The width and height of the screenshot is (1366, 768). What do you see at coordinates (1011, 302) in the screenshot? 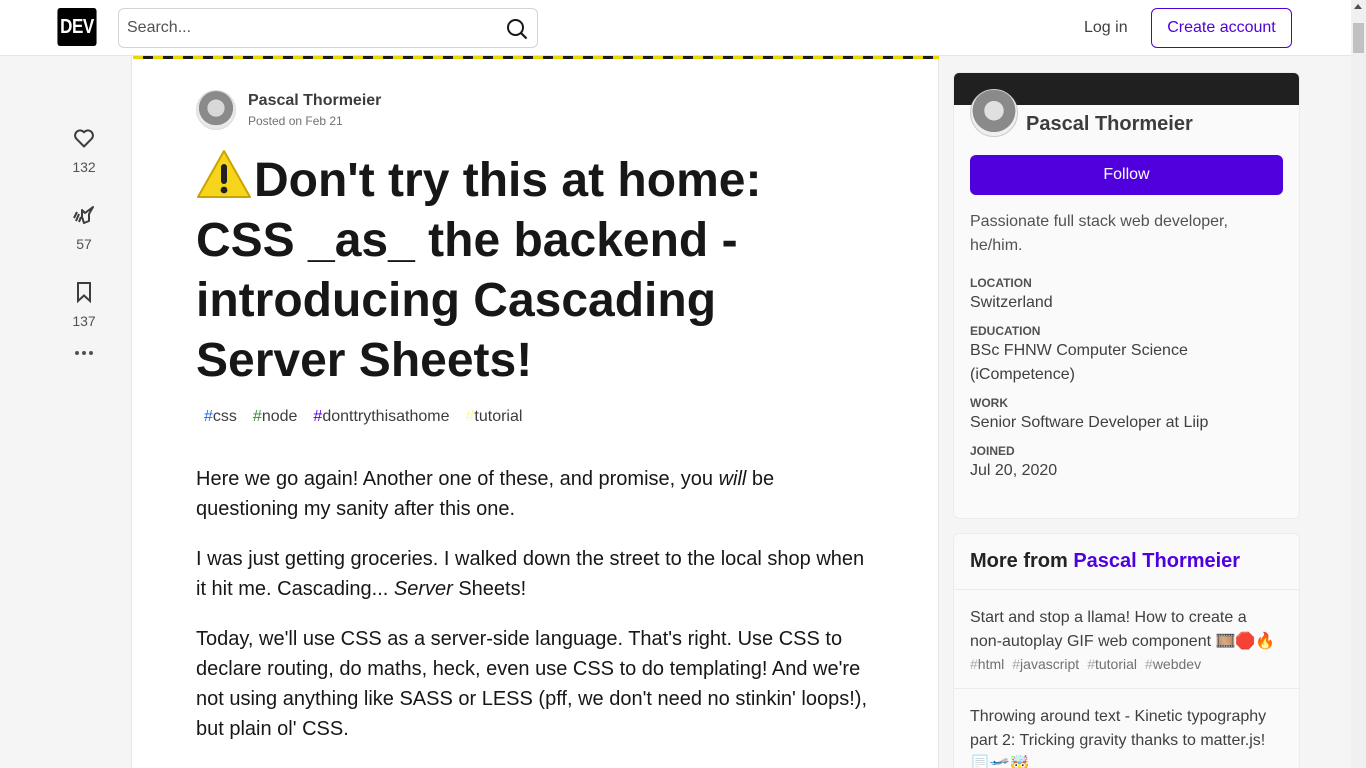
I see `profile-field-value: Switzerland` at bounding box center [1011, 302].